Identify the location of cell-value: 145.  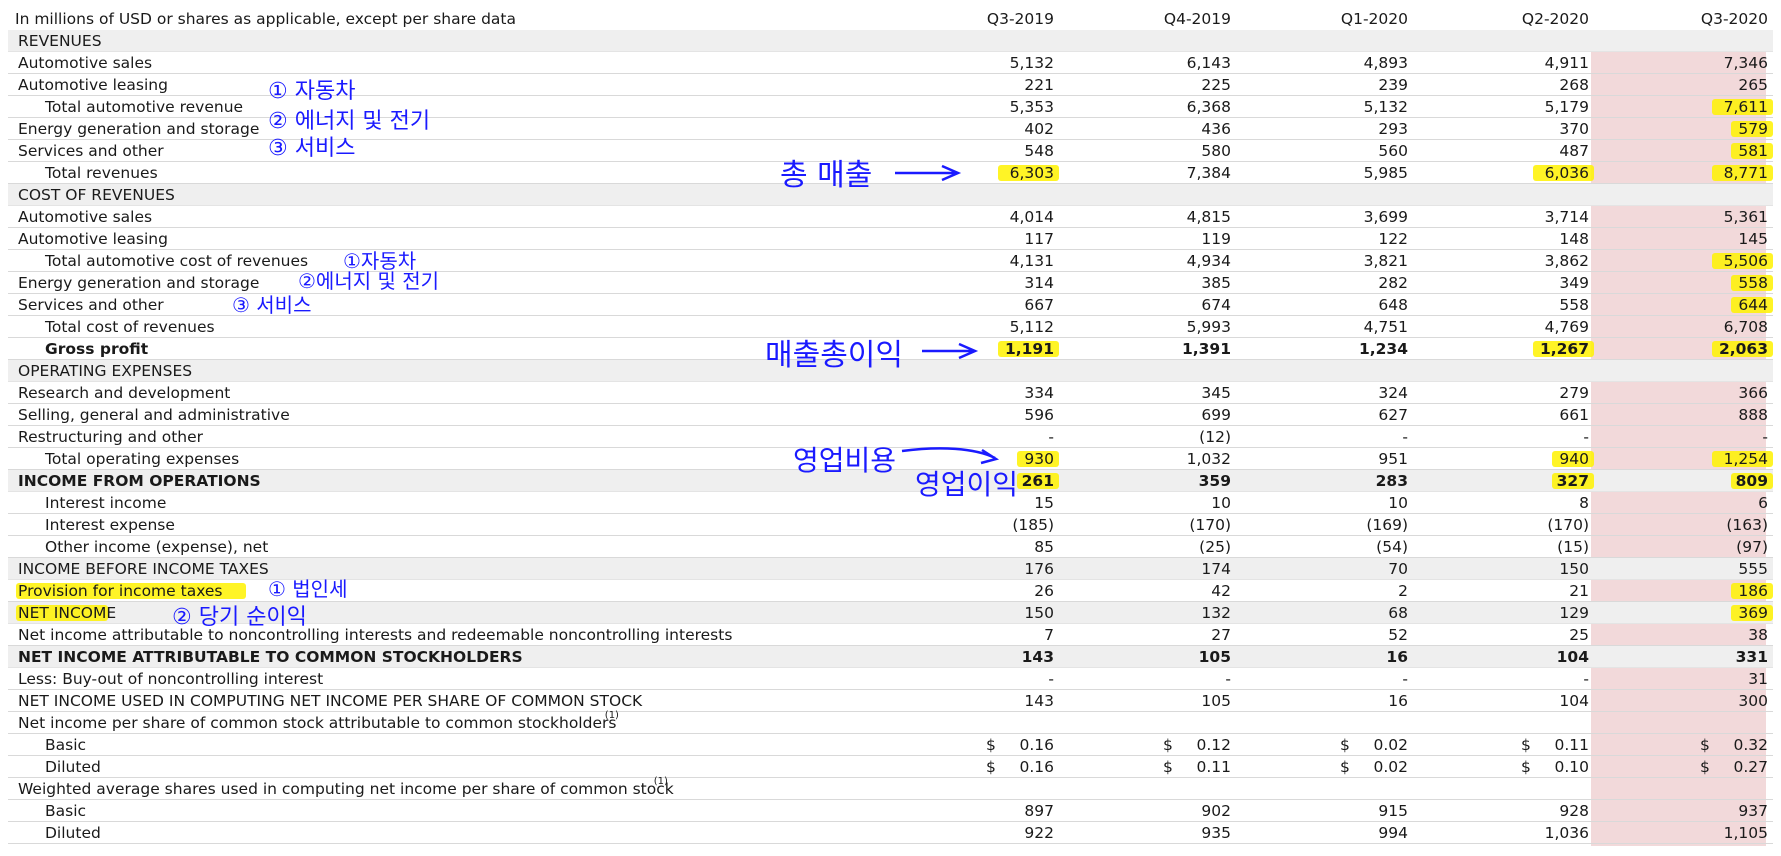
(1753, 239).